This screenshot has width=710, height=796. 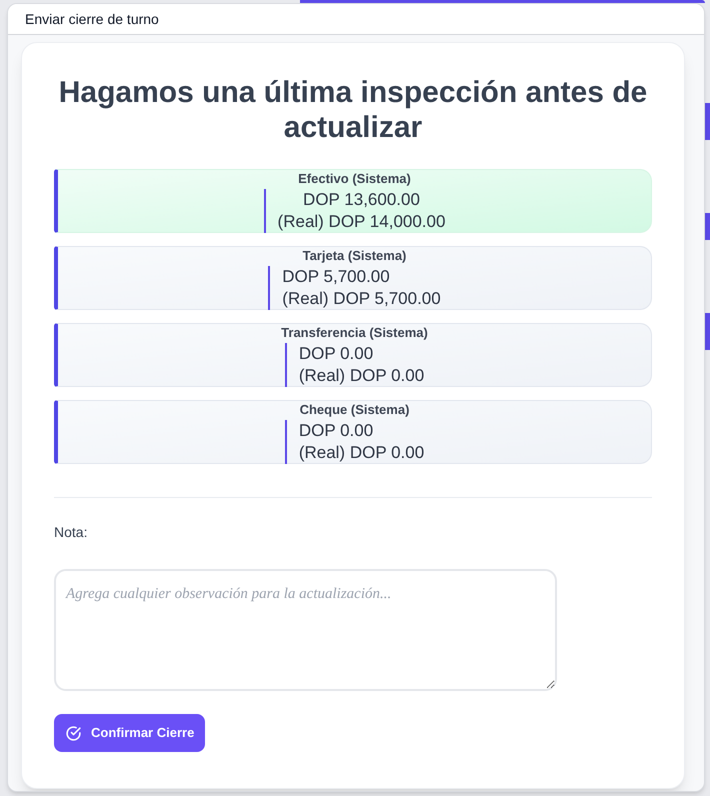 What do you see at coordinates (354, 179) in the screenshot?
I see `payment-label: Efectivo (Sistema)` at bounding box center [354, 179].